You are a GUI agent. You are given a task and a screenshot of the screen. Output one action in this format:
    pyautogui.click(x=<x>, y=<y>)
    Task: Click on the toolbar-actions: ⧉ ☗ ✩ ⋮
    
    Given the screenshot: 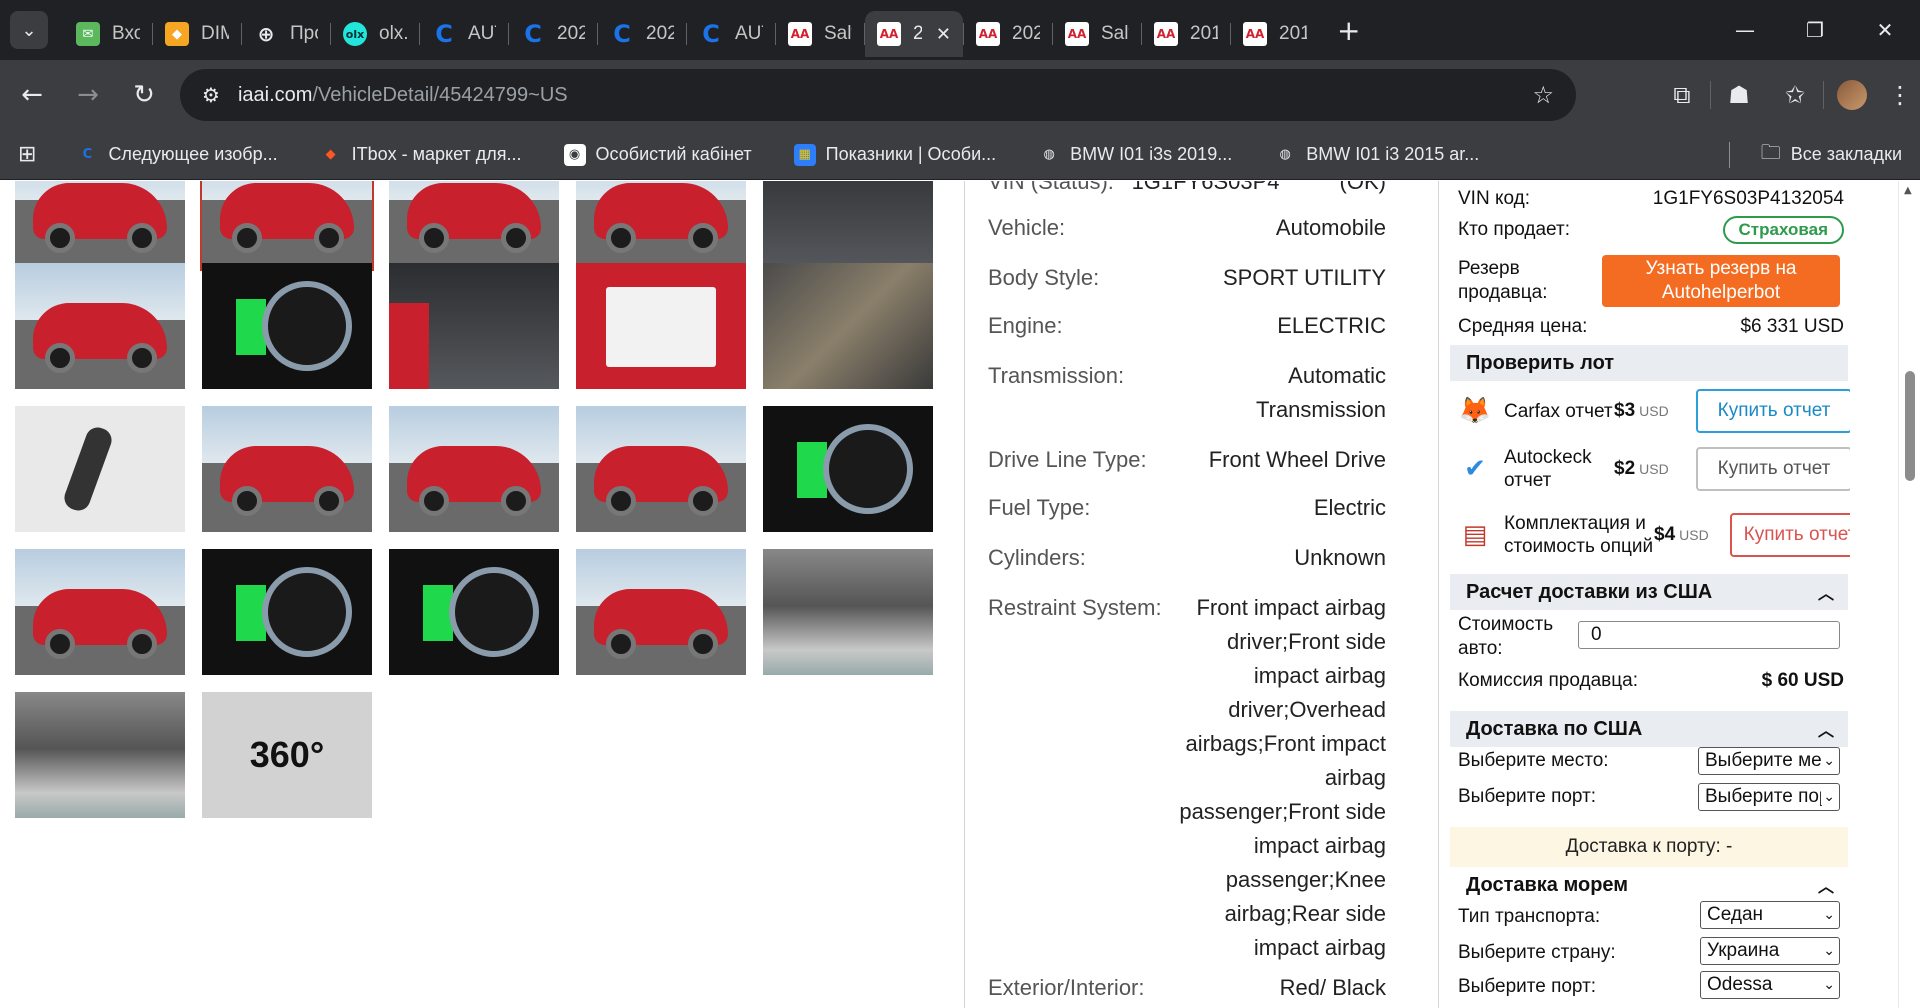 What is the action you would take?
    pyautogui.click(x=1787, y=95)
    